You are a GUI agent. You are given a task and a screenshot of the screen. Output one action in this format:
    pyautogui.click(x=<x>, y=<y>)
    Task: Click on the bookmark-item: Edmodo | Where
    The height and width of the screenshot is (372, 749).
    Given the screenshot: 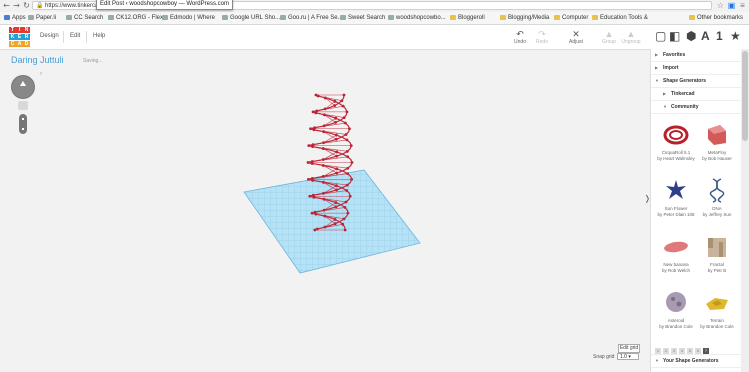 What is the action you would take?
    pyautogui.click(x=188, y=18)
    